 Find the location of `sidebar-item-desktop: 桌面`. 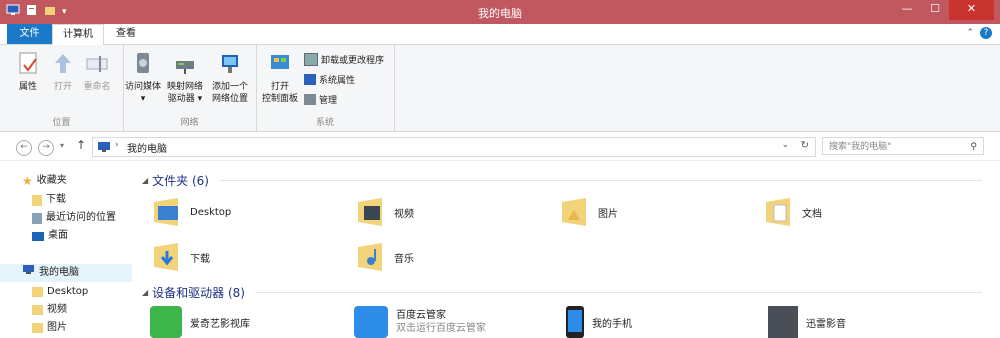

sidebar-item-desktop: 桌面 is located at coordinates (50, 236).